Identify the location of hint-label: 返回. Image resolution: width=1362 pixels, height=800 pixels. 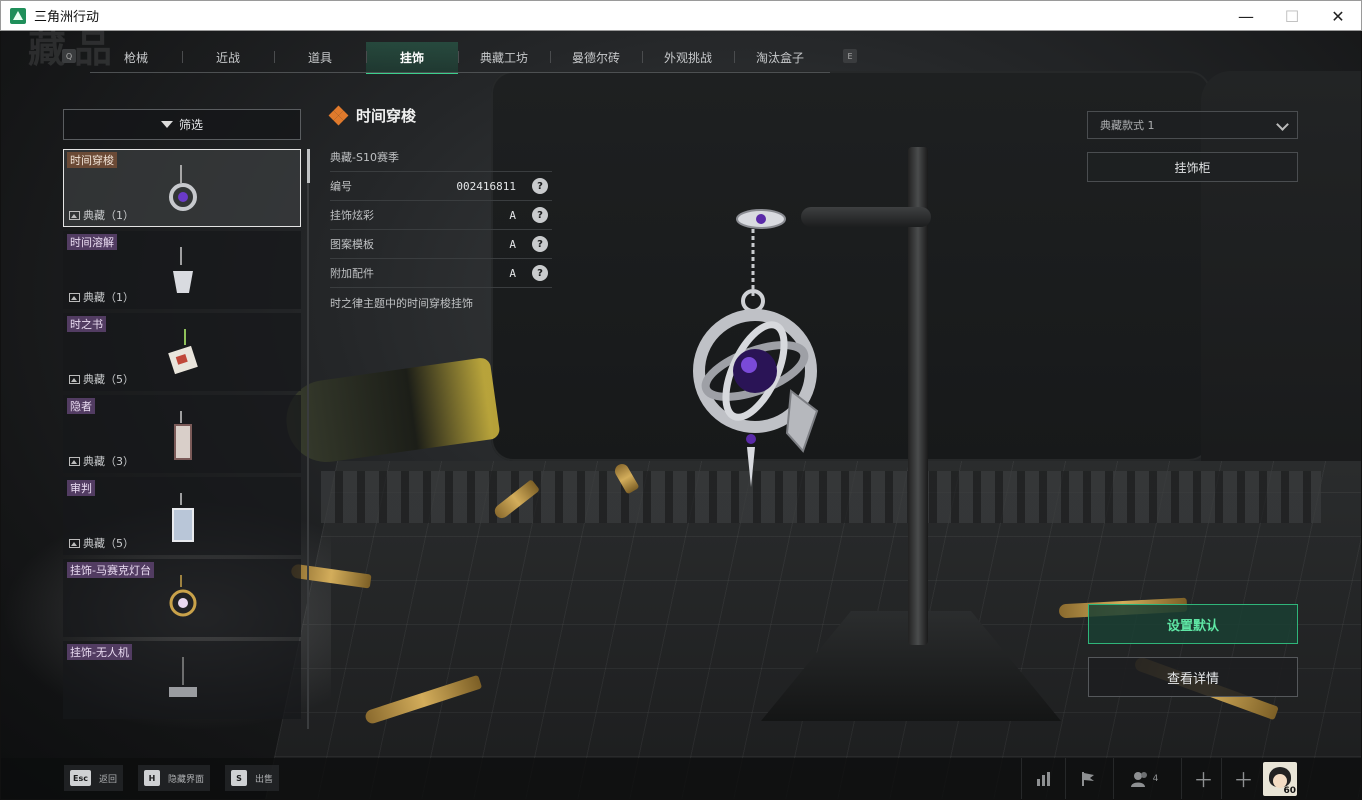
(107, 779).